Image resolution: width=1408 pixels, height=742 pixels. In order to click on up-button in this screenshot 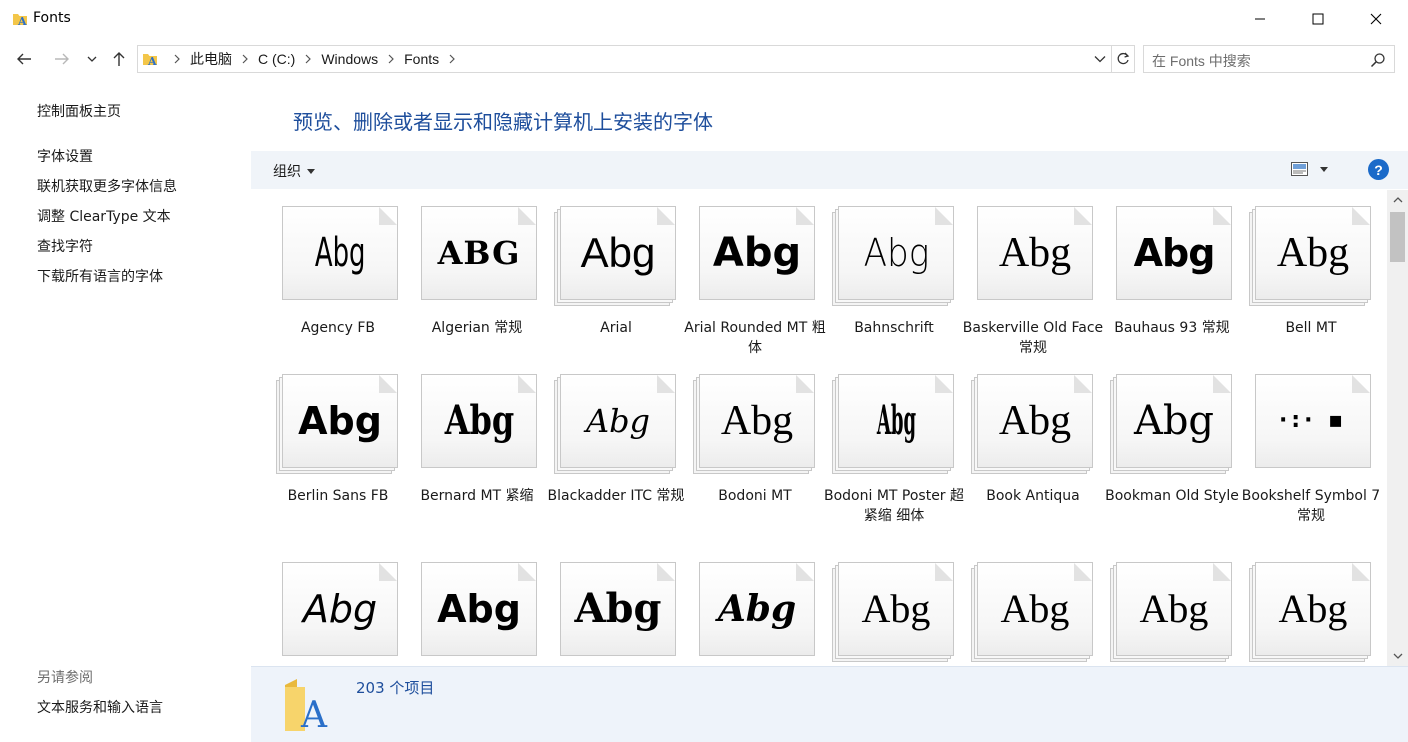, I will do `click(119, 59)`.